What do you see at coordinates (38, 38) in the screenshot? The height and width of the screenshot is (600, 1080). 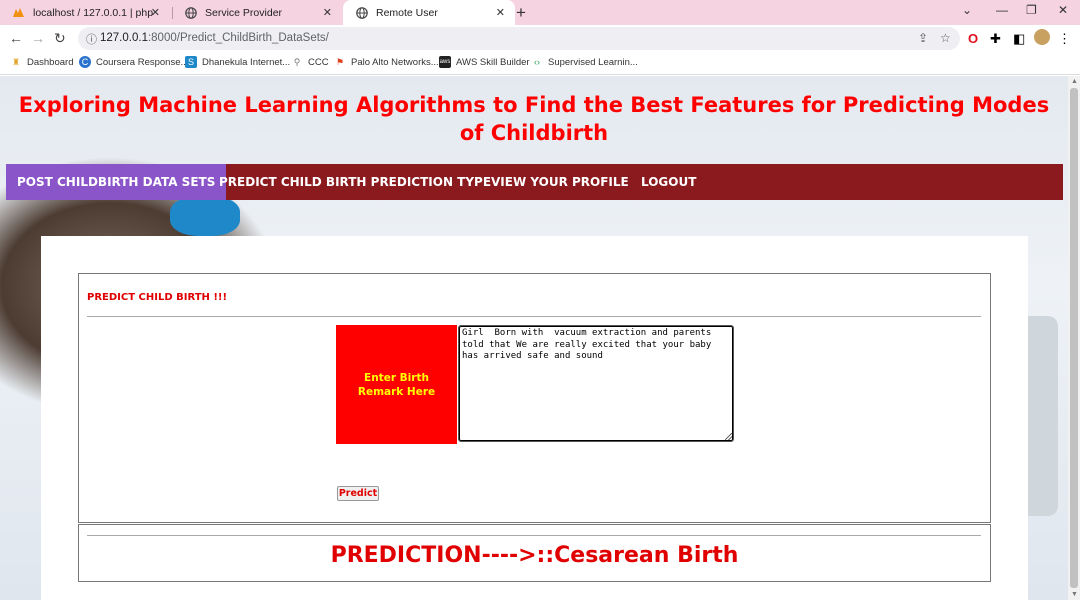 I see `forward-arrow-icon: →` at bounding box center [38, 38].